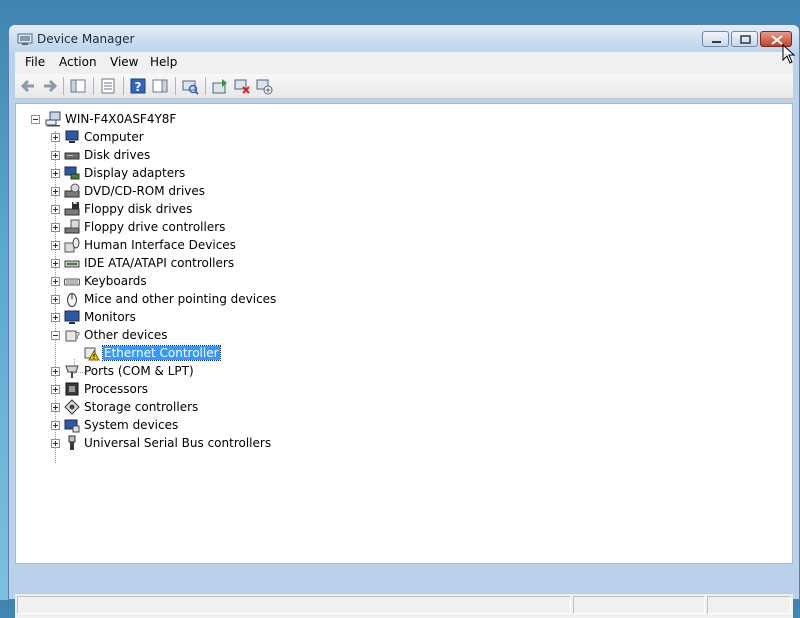 Image resolution: width=800 pixels, height=618 pixels. I want to click on dvd-drive-icon, so click(72, 190).